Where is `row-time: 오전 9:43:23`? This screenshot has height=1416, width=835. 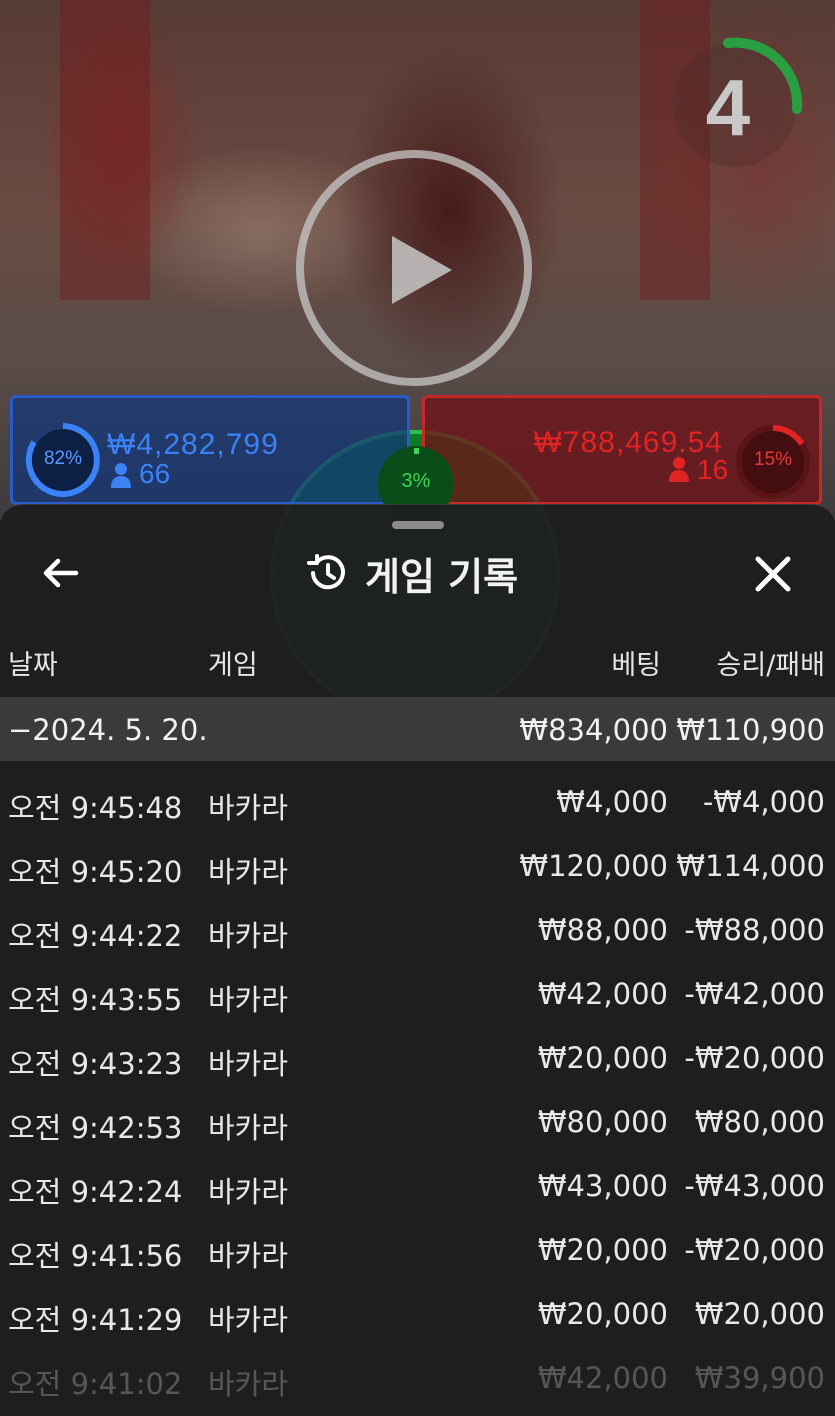 row-time: 오전 9:43:23 is located at coordinates (95, 1064).